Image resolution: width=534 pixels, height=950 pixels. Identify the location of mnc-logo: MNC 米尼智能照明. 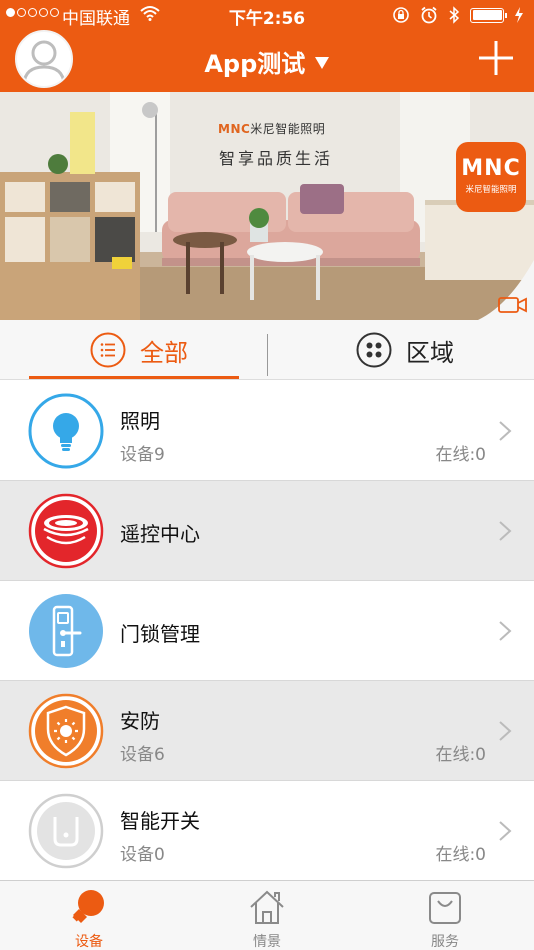
(491, 177).